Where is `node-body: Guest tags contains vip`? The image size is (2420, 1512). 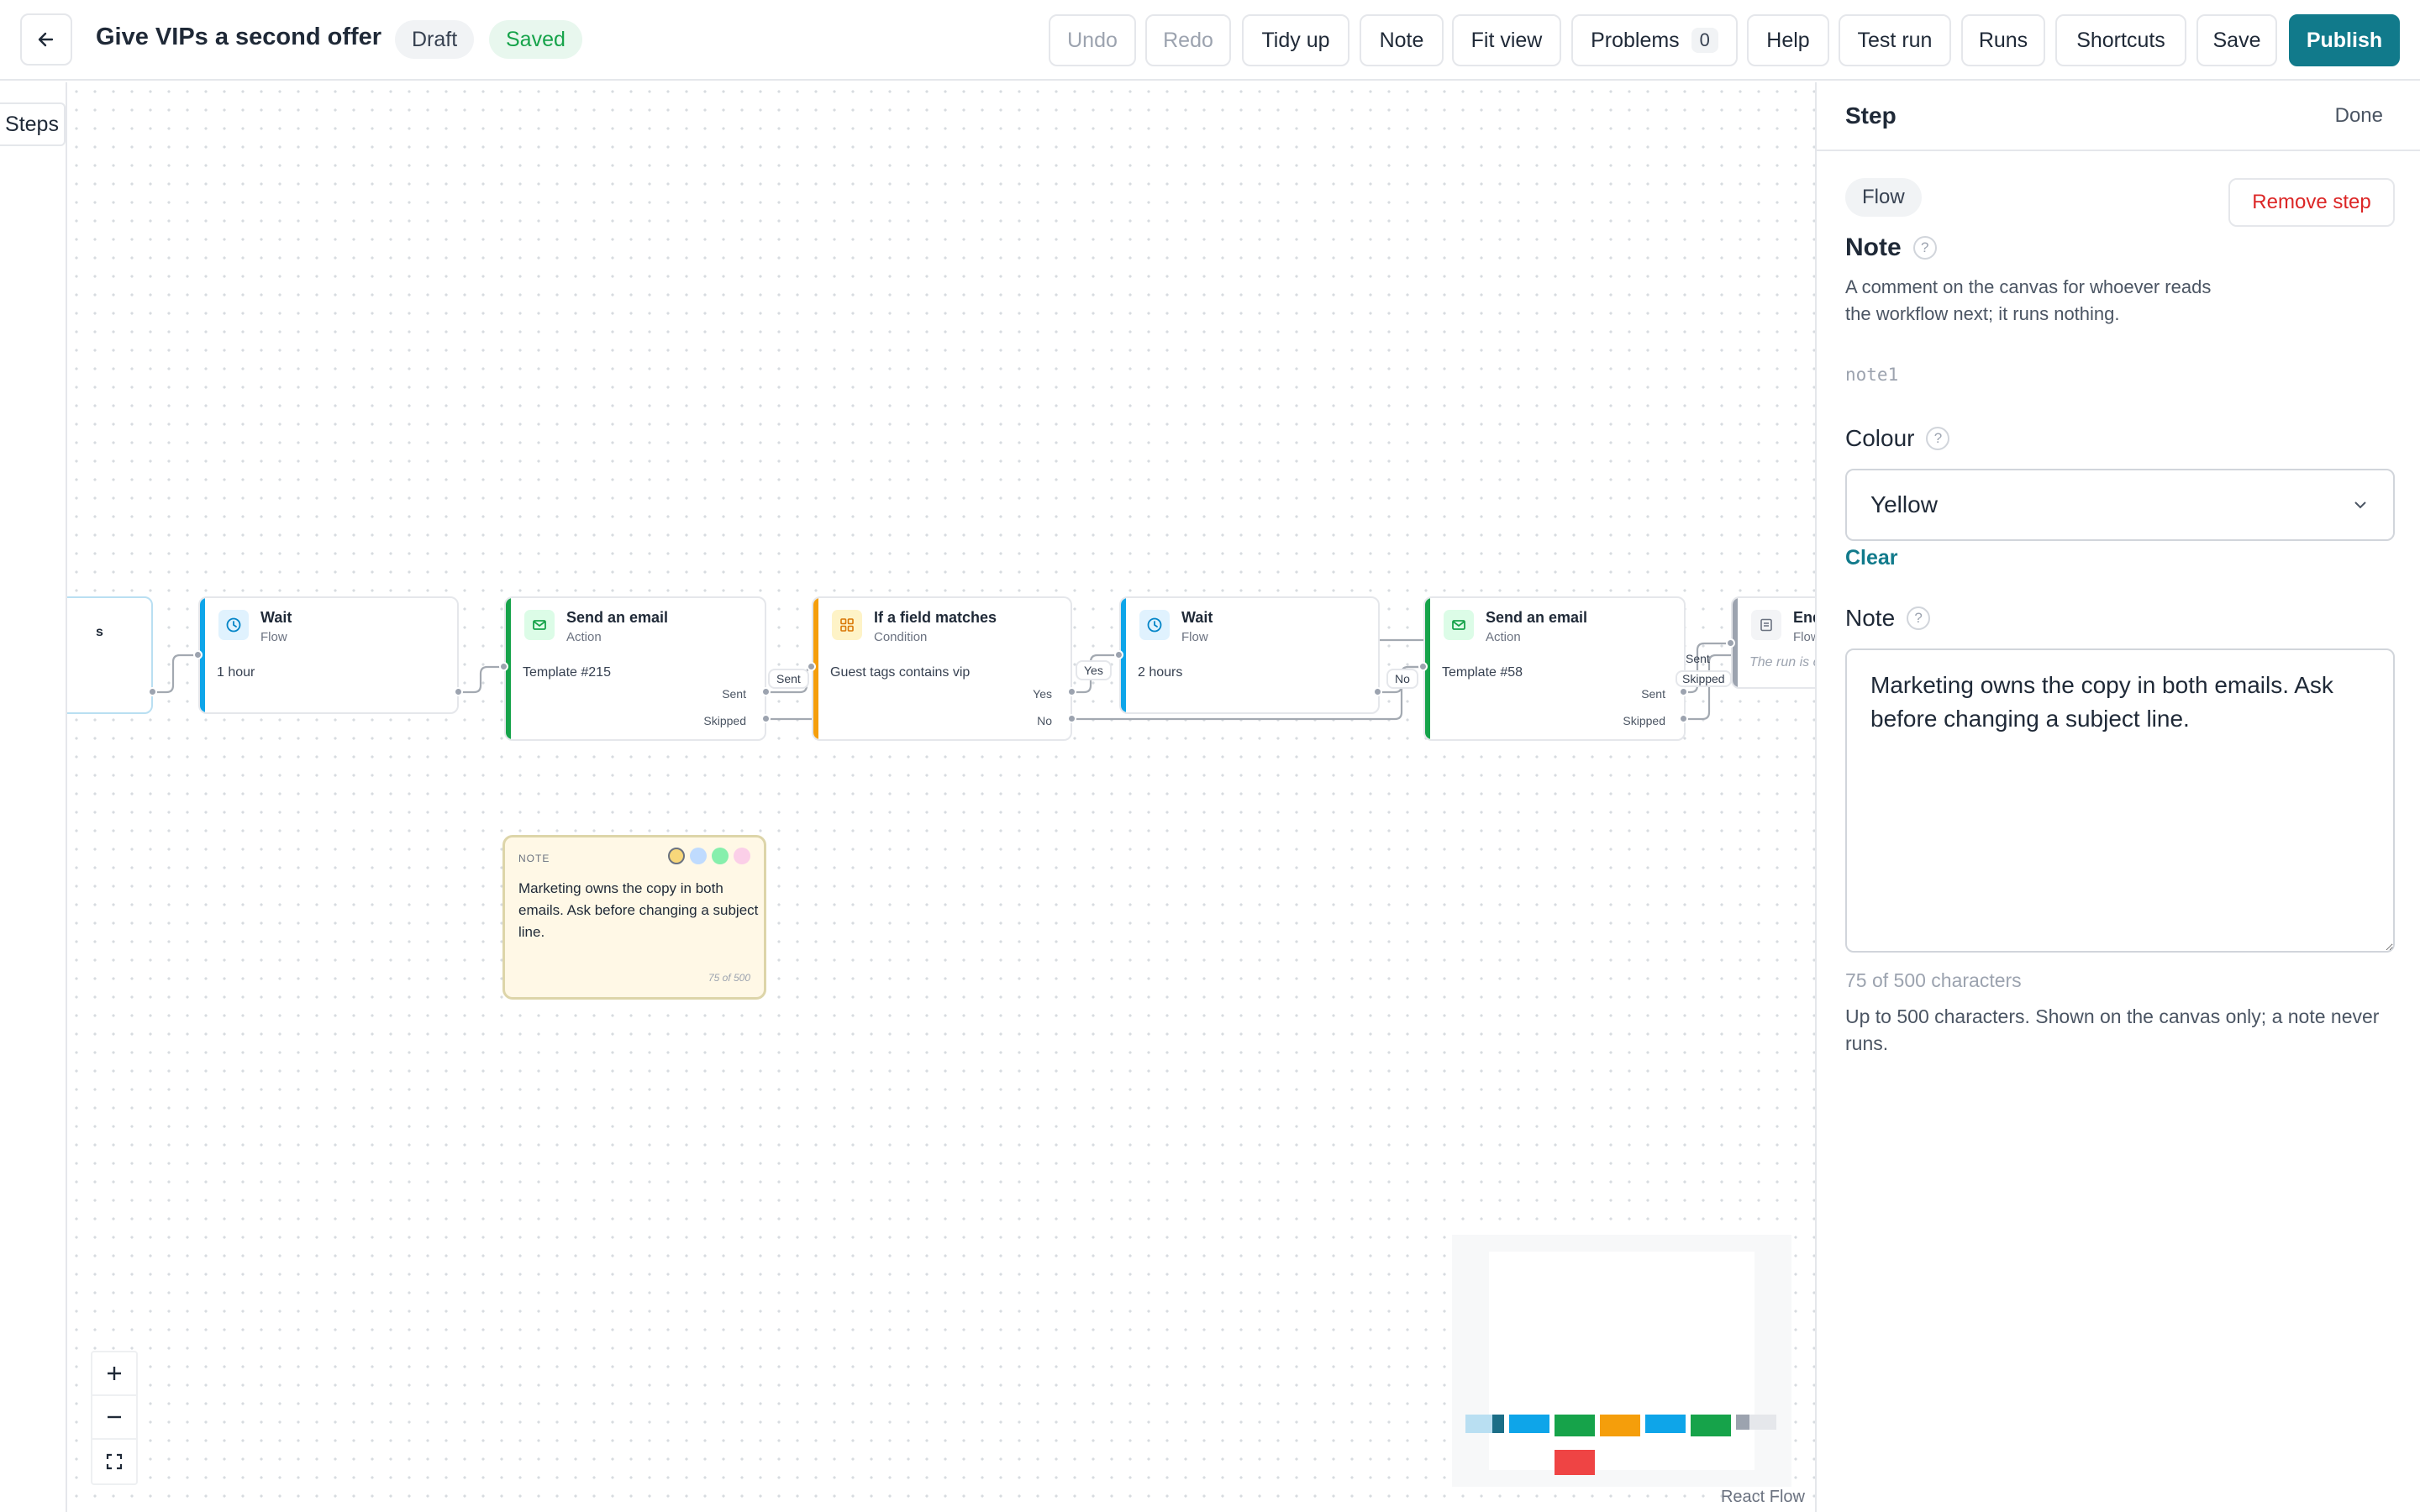
node-body: Guest tags contains vip is located at coordinates (901, 672).